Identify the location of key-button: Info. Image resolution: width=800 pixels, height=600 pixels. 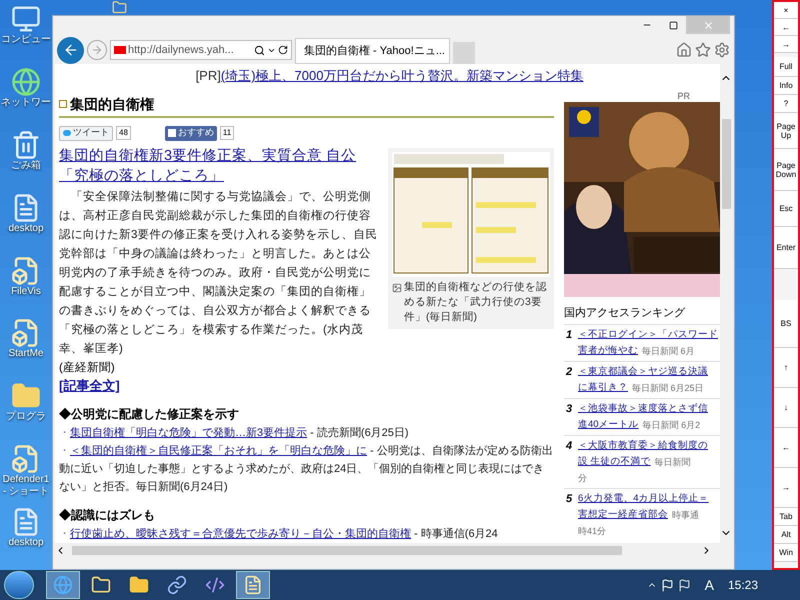
(786, 86).